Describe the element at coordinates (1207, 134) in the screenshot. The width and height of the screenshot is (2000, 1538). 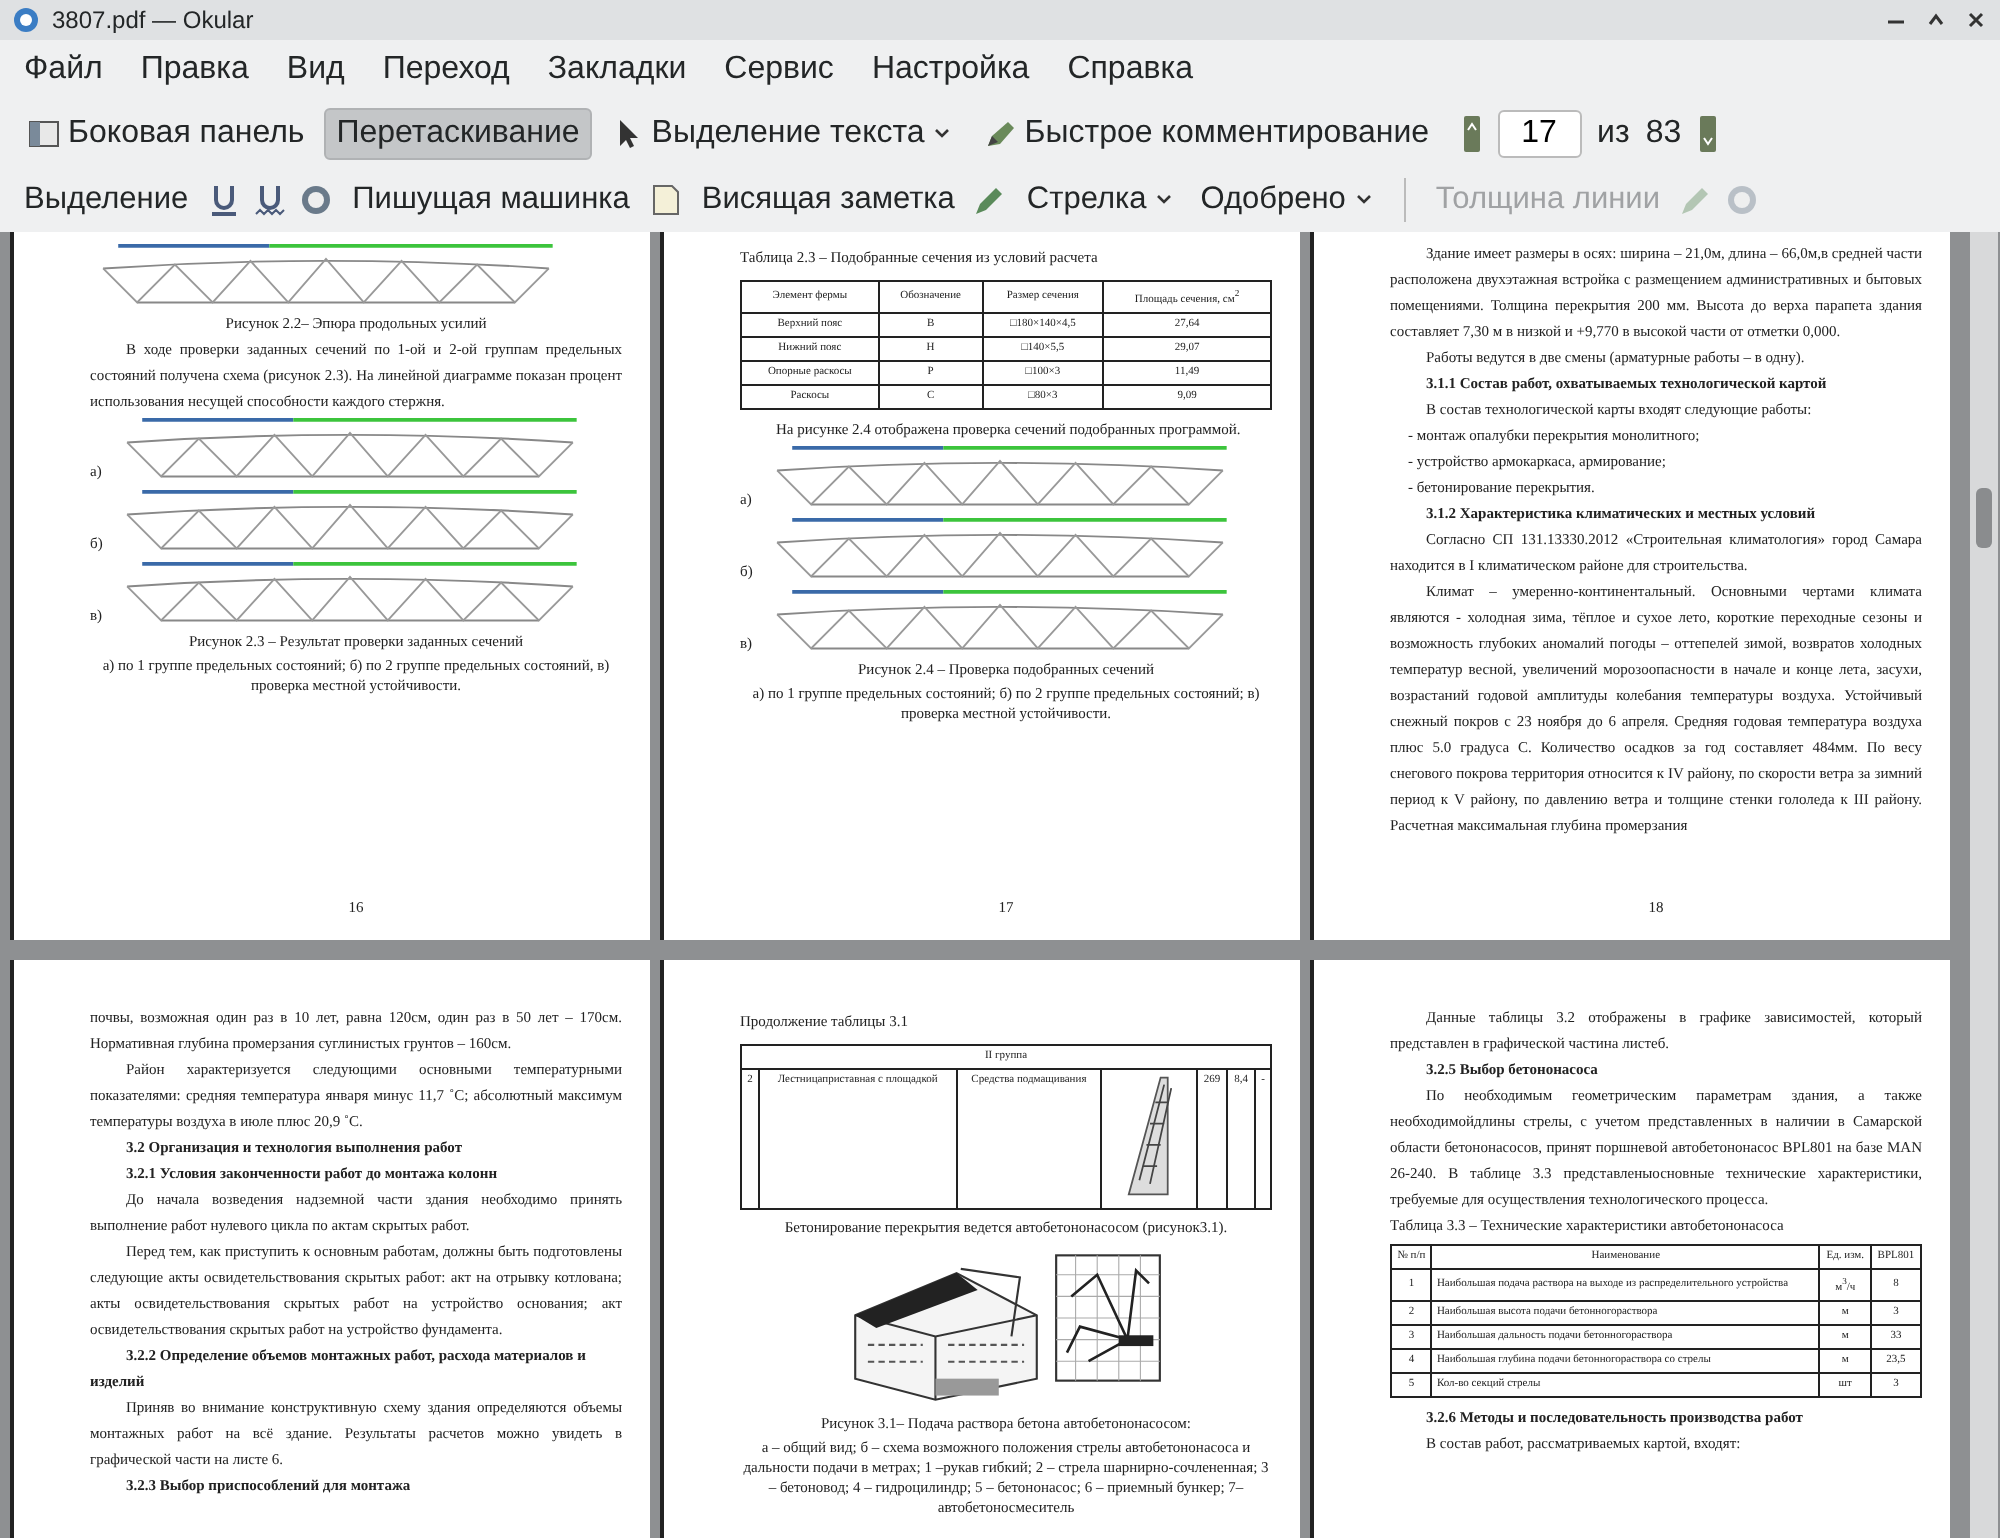
I see `toolbar-button: Быстрое комментирование` at that location.